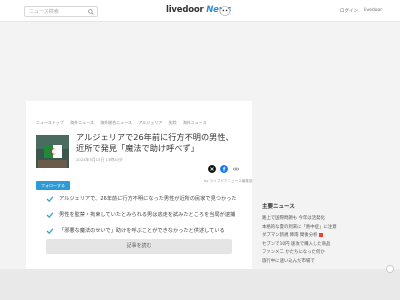  Describe the element at coordinates (142, 231) in the screenshot. I see `summary-text: 「邪悪な魔法のせいで」助けを呼ぶことができなかったと供述している` at that location.